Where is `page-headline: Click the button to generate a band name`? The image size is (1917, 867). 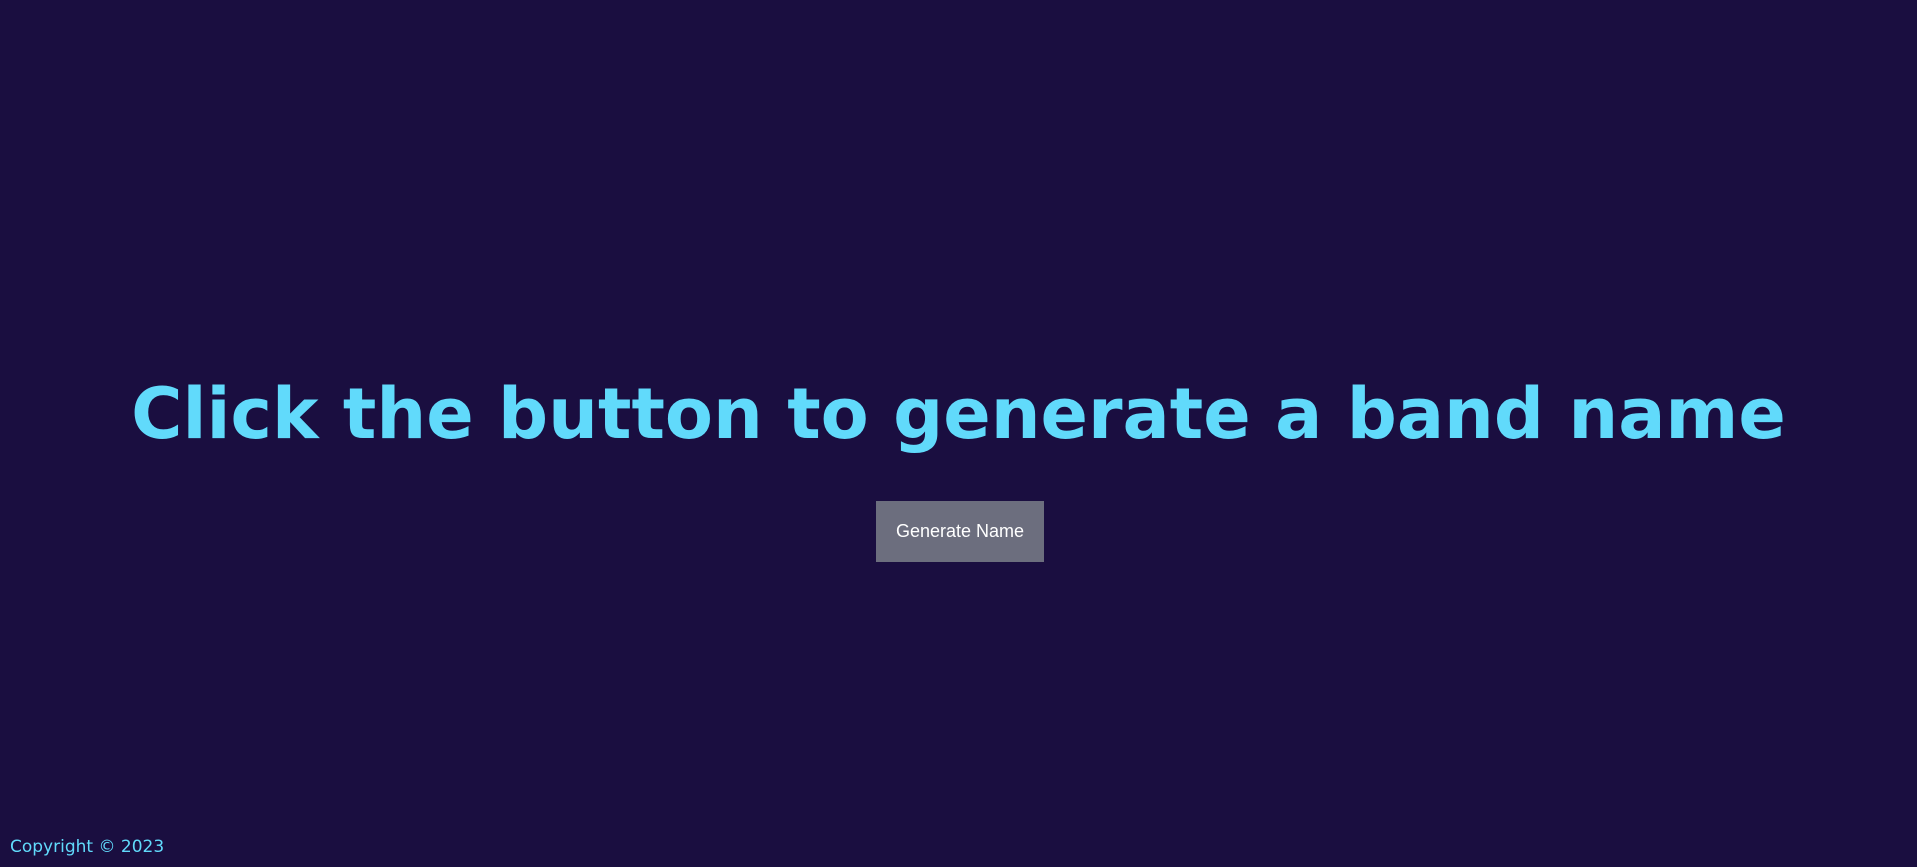 page-headline: Click the button to generate a band name is located at coordinates (958, 414).